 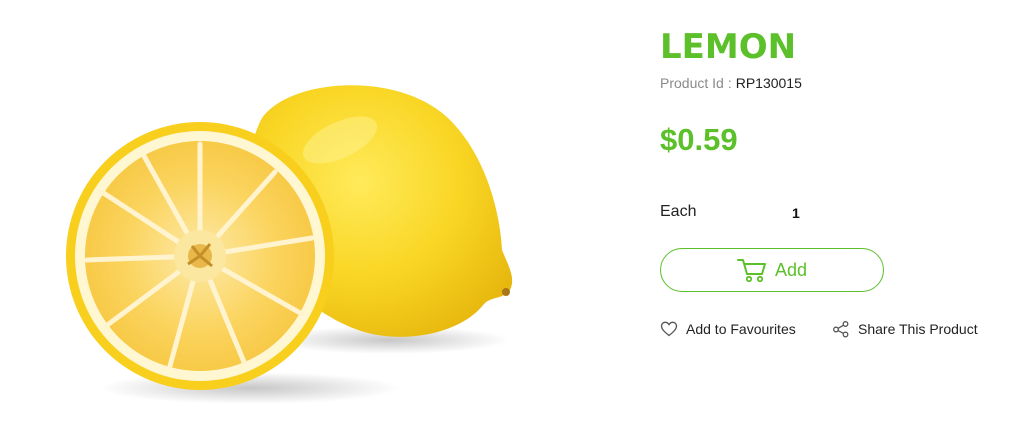 I want to click on product-id: Product Id: RP130015, so click(x=731, y=83).